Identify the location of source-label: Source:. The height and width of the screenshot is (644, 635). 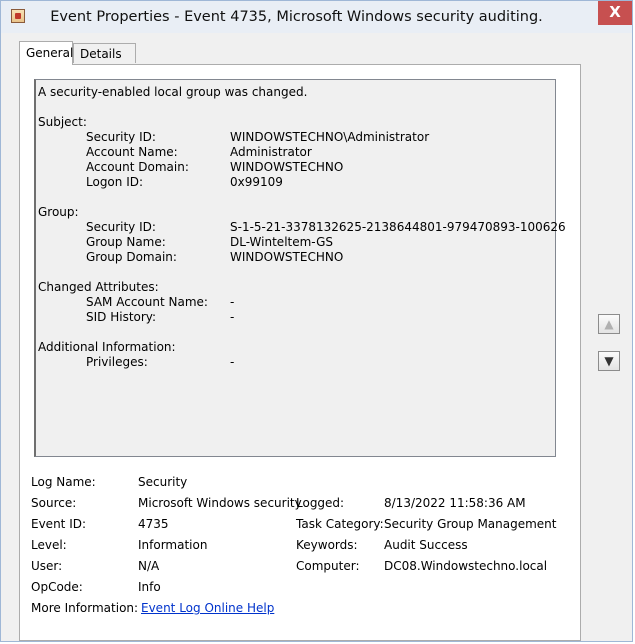
(54, 503).